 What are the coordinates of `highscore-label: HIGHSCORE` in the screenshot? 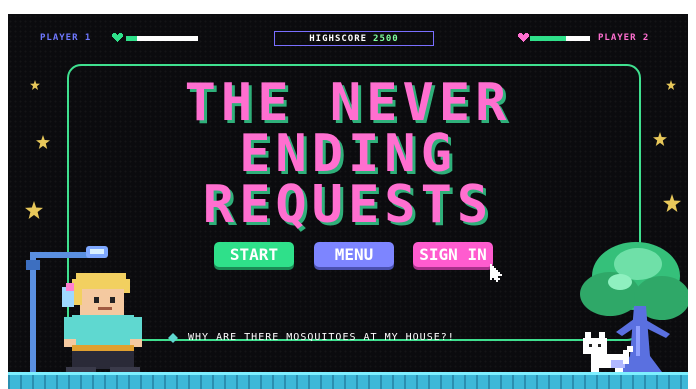 It's located at (338, 38).